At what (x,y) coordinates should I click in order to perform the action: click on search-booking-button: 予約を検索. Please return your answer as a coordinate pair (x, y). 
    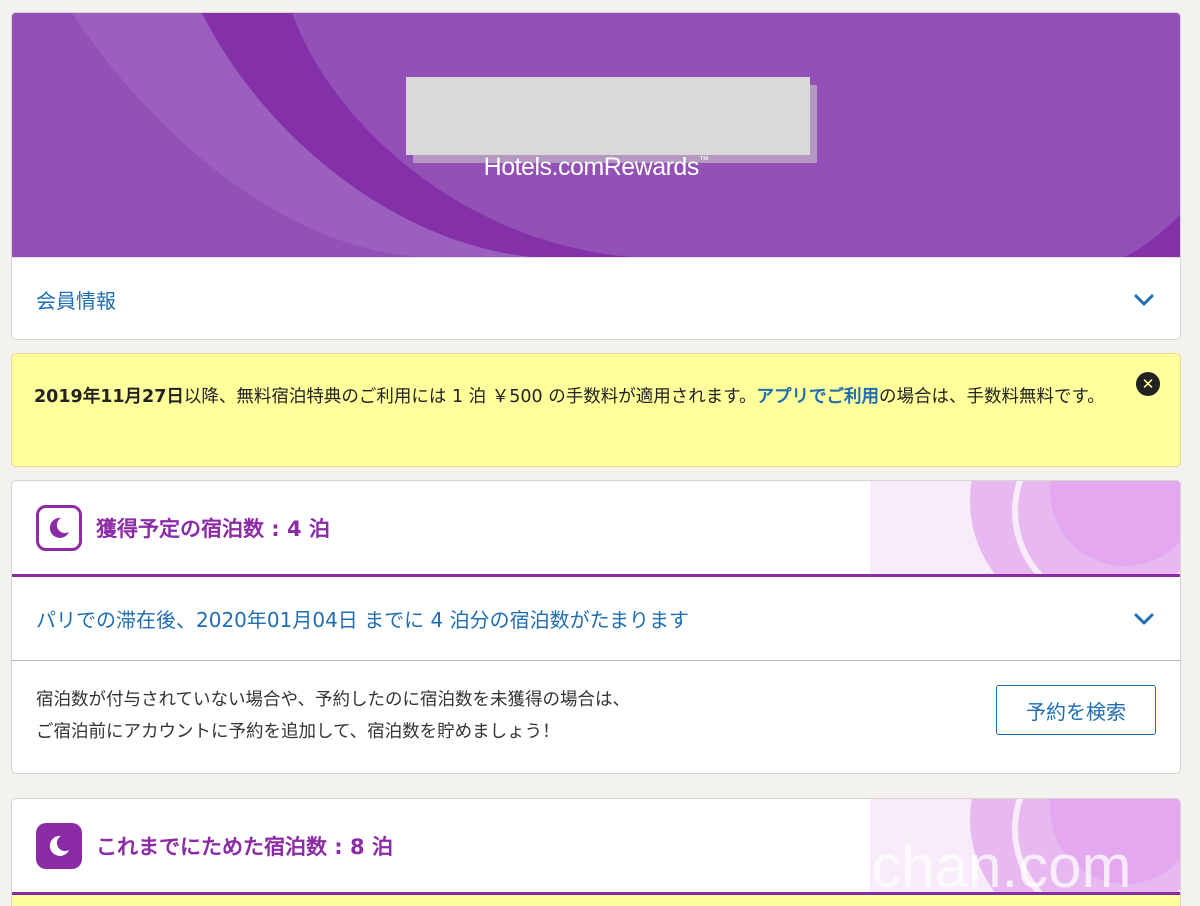
    Looking at the image, I should click on (1076, 710).